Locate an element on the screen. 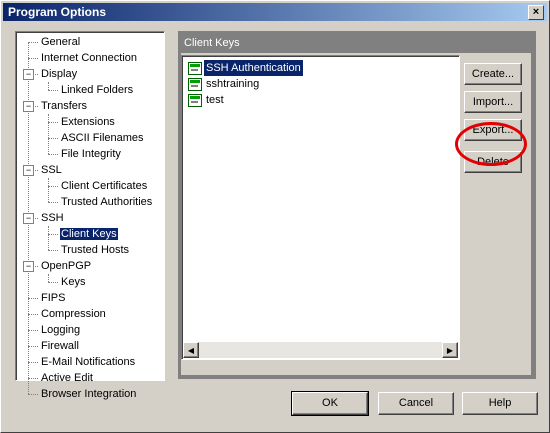 This screenshot has width=550, height=433. title-bar: Program Options × is located at coordinates (275, 12).